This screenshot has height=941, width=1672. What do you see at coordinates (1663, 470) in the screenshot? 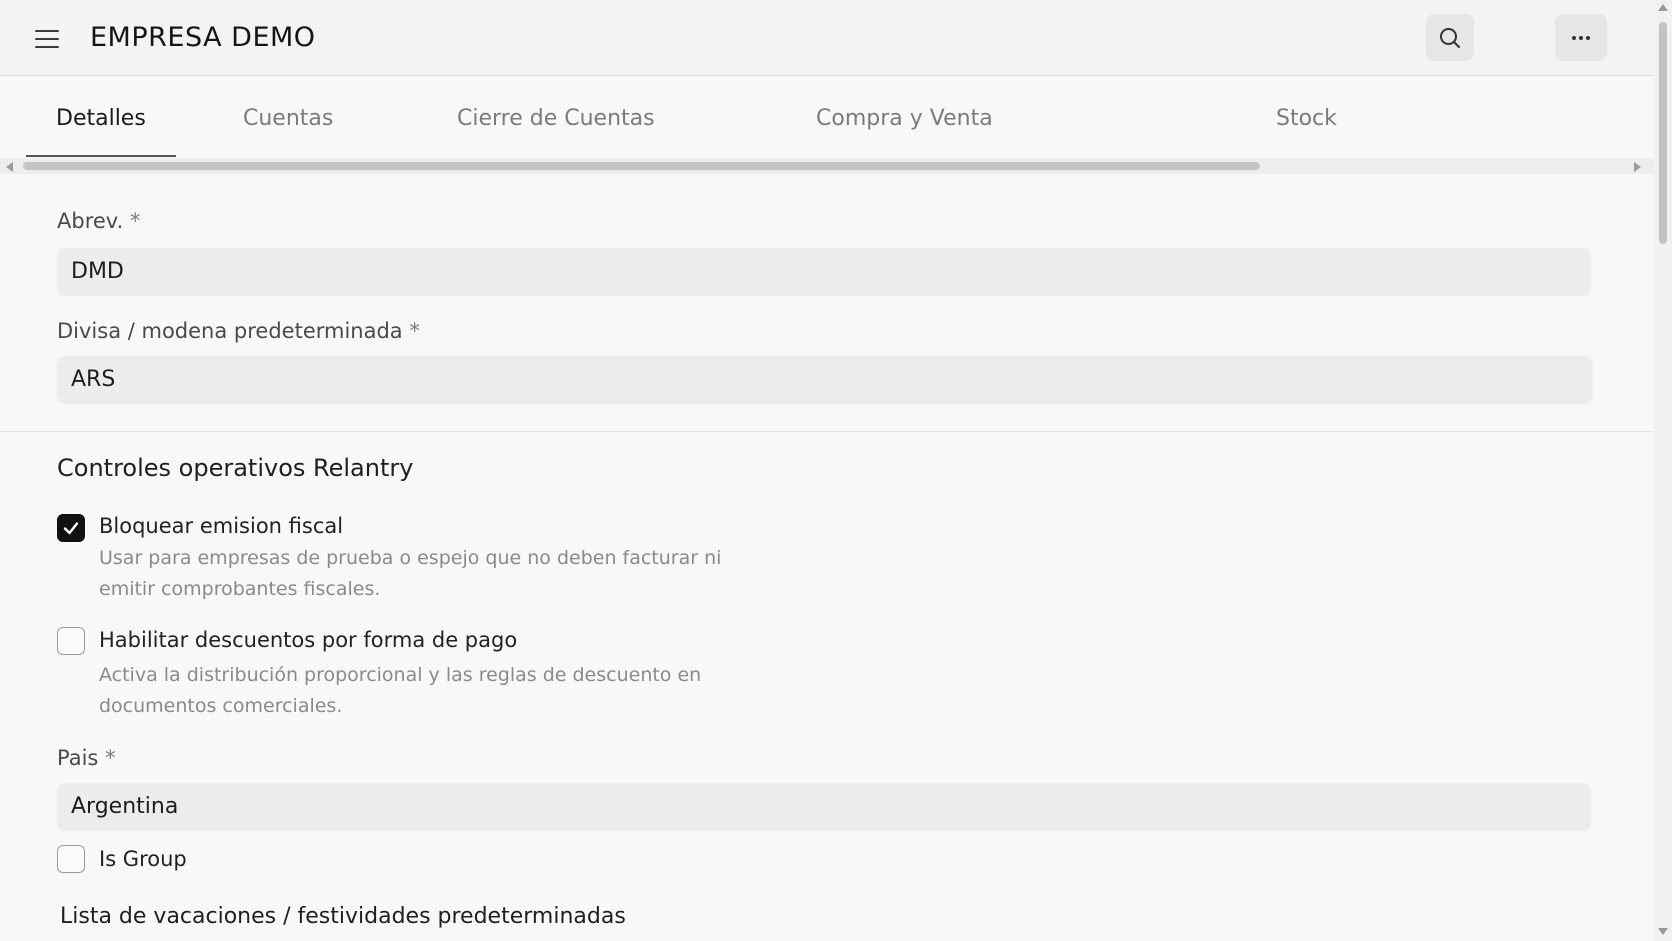
I see `vertical-scrollbar` at bounding box center [1663, 470].